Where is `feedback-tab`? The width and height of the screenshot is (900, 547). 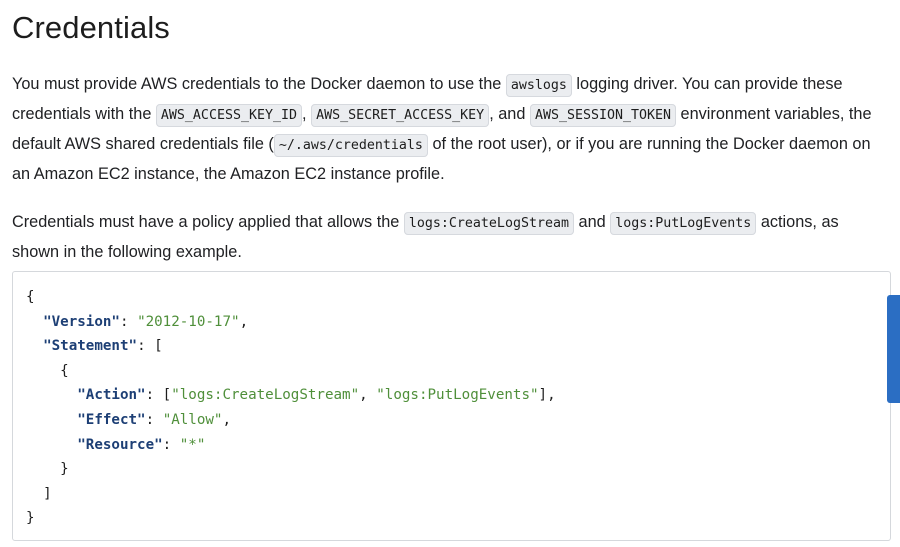
feedback-tab is located at coordinates (893, 349).